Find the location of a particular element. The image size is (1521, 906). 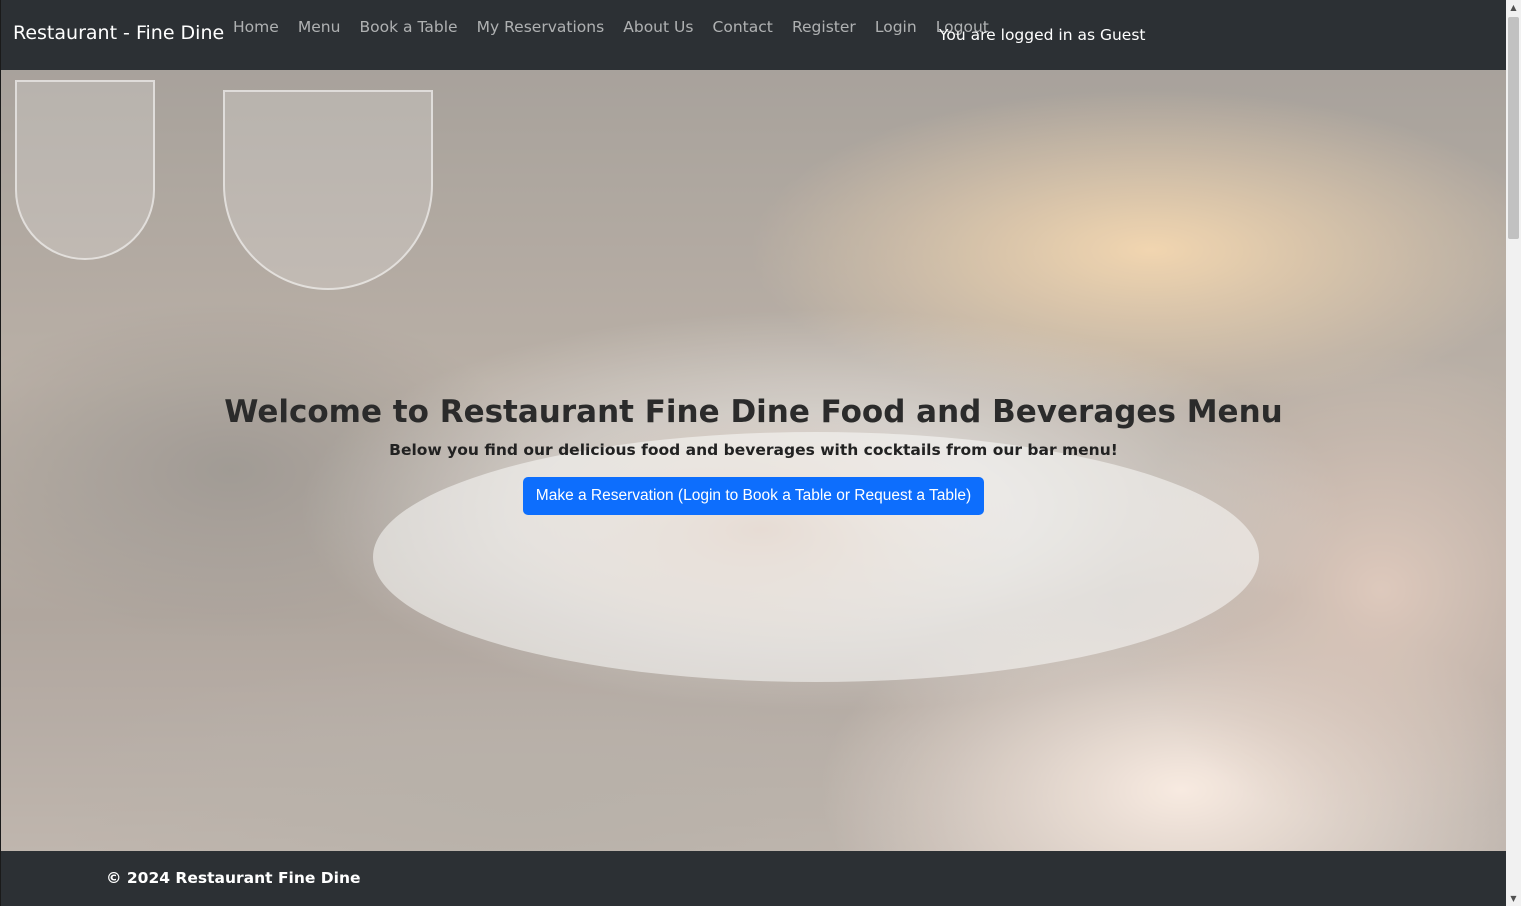

nav-link-register: Register is located at coordinates (824, 27).